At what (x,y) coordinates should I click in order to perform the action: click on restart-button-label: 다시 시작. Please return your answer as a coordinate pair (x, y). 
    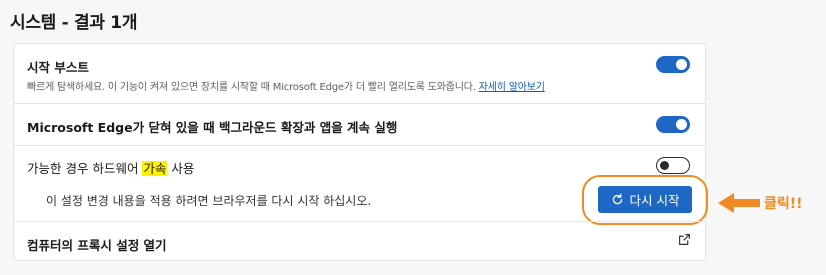
    Looking at the image, I should click on (654, 200).